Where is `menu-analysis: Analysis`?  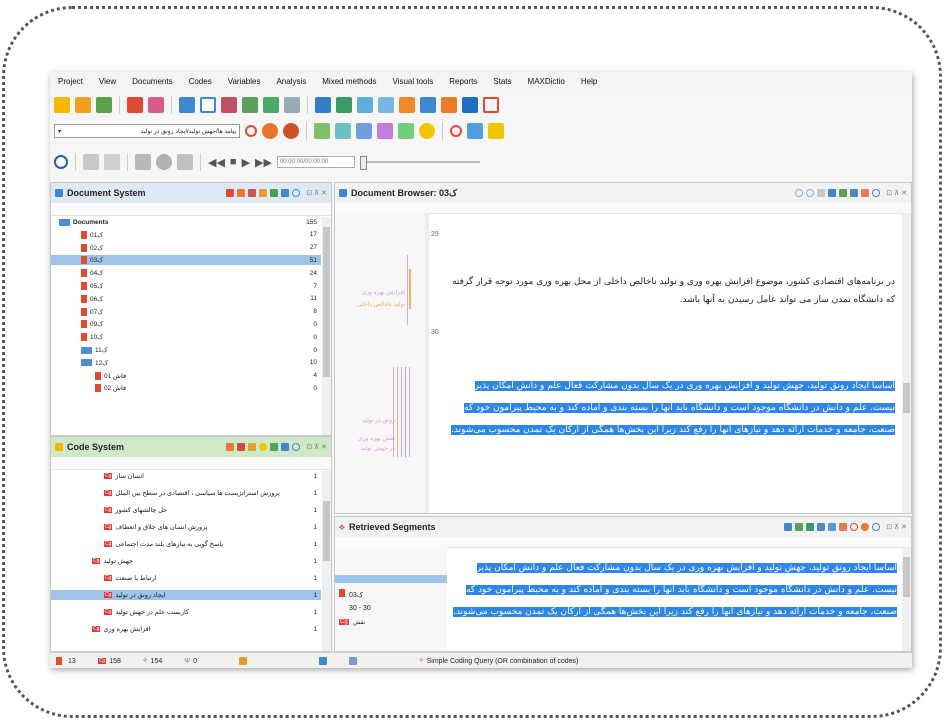 menu-analysis: Analysis is located at coordinates (291, 81).